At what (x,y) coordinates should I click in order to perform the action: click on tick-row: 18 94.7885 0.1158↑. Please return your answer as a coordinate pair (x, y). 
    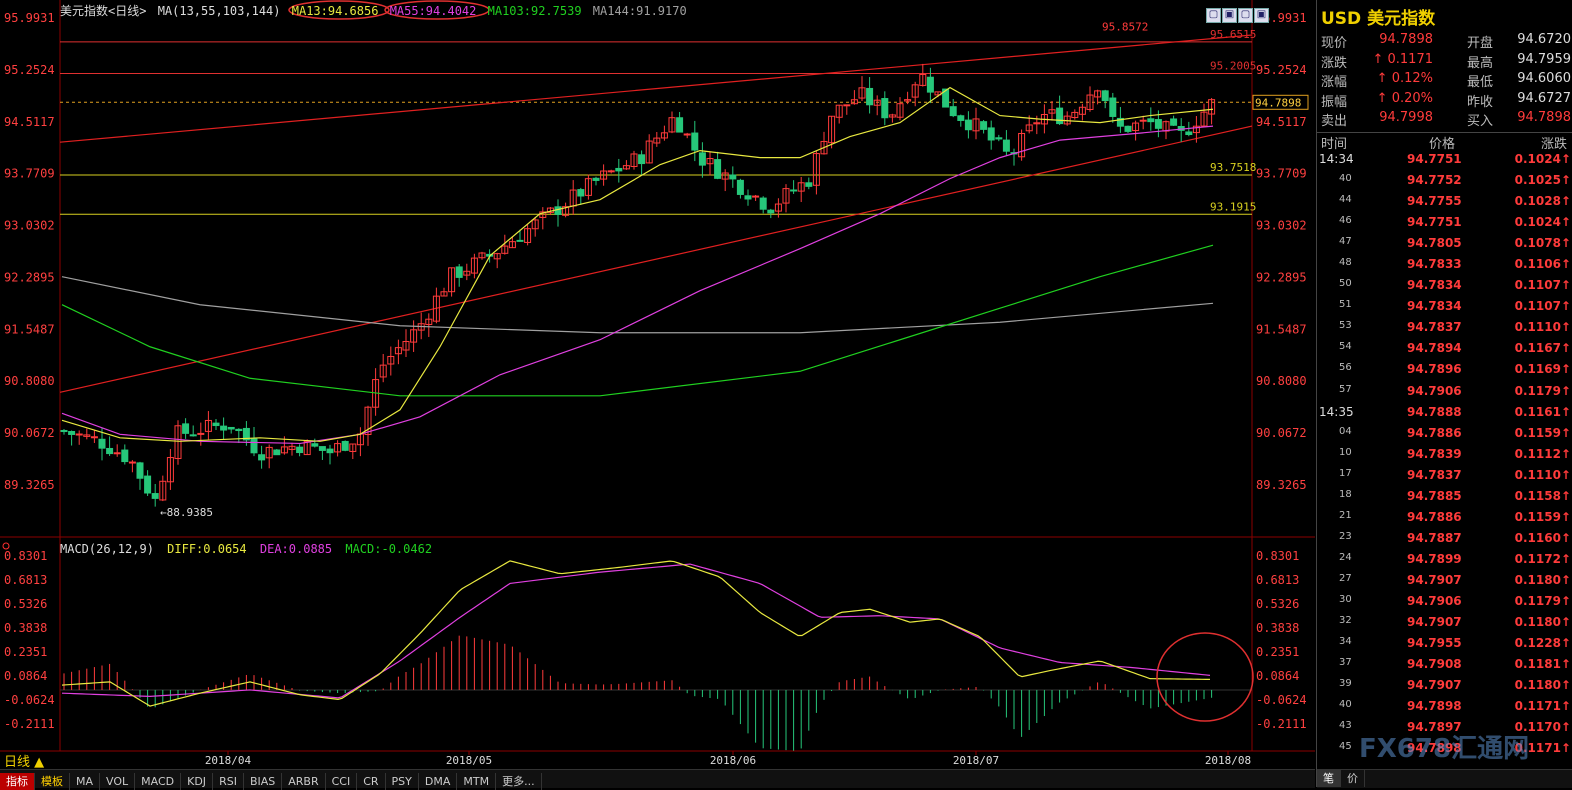
    Looking at the image, I should click on (1444, 499).